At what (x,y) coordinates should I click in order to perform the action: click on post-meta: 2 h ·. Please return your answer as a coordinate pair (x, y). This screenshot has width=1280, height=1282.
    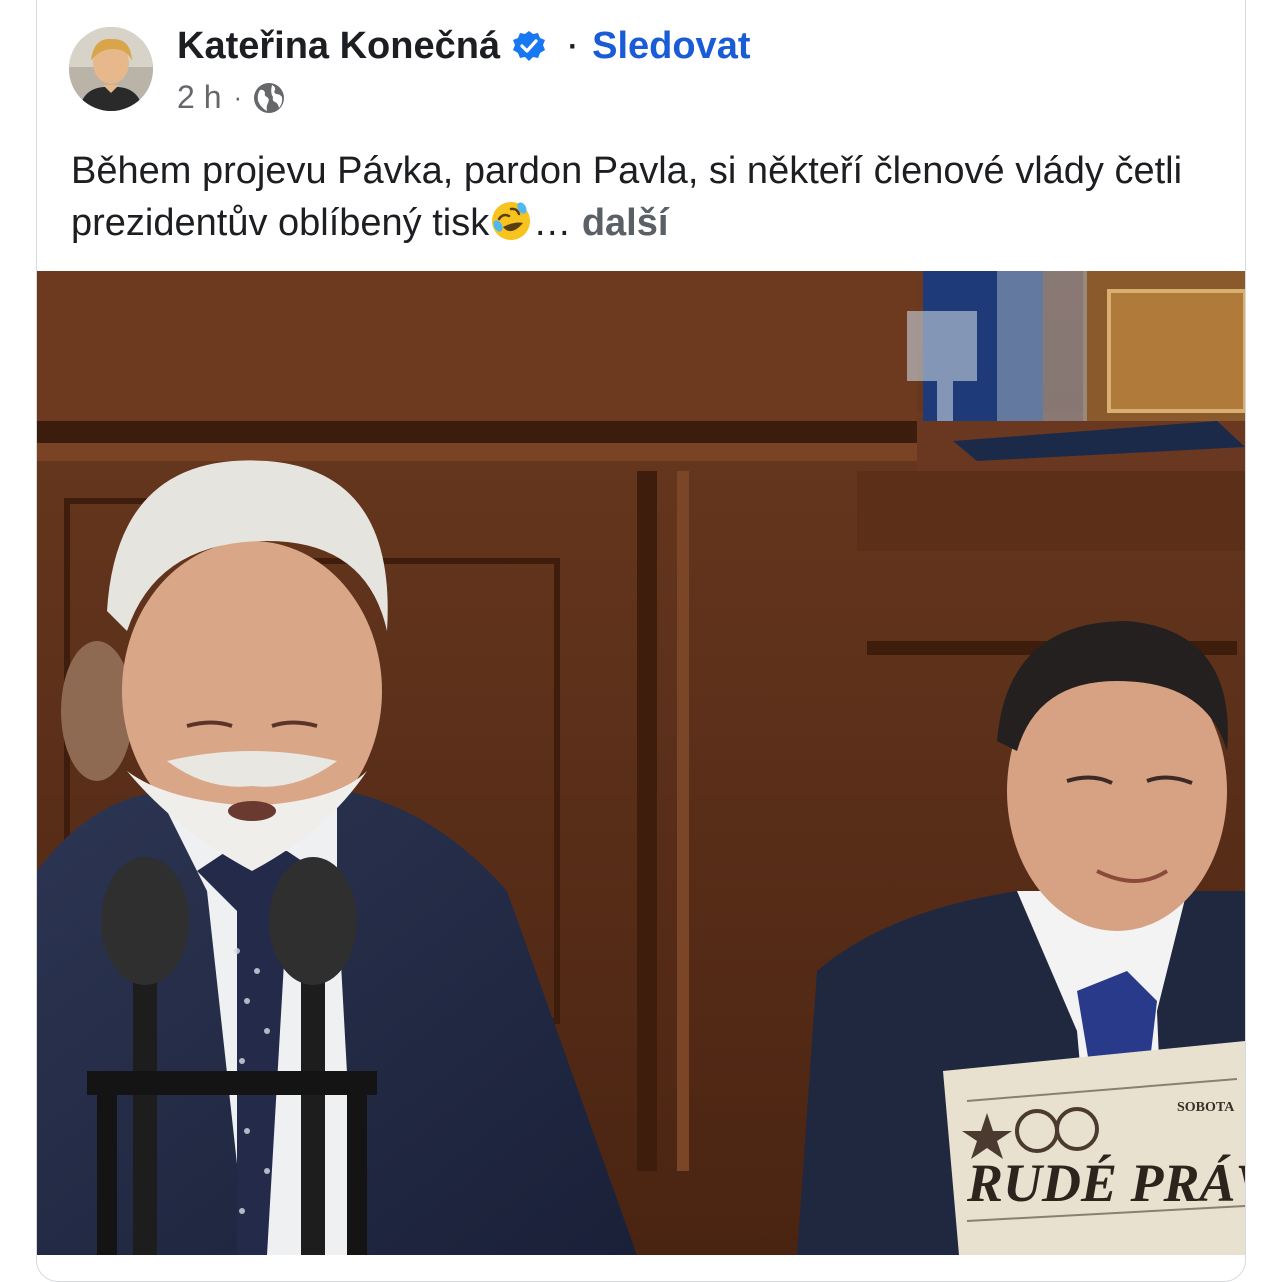
    Looking at the image, I should click on (231, 97).